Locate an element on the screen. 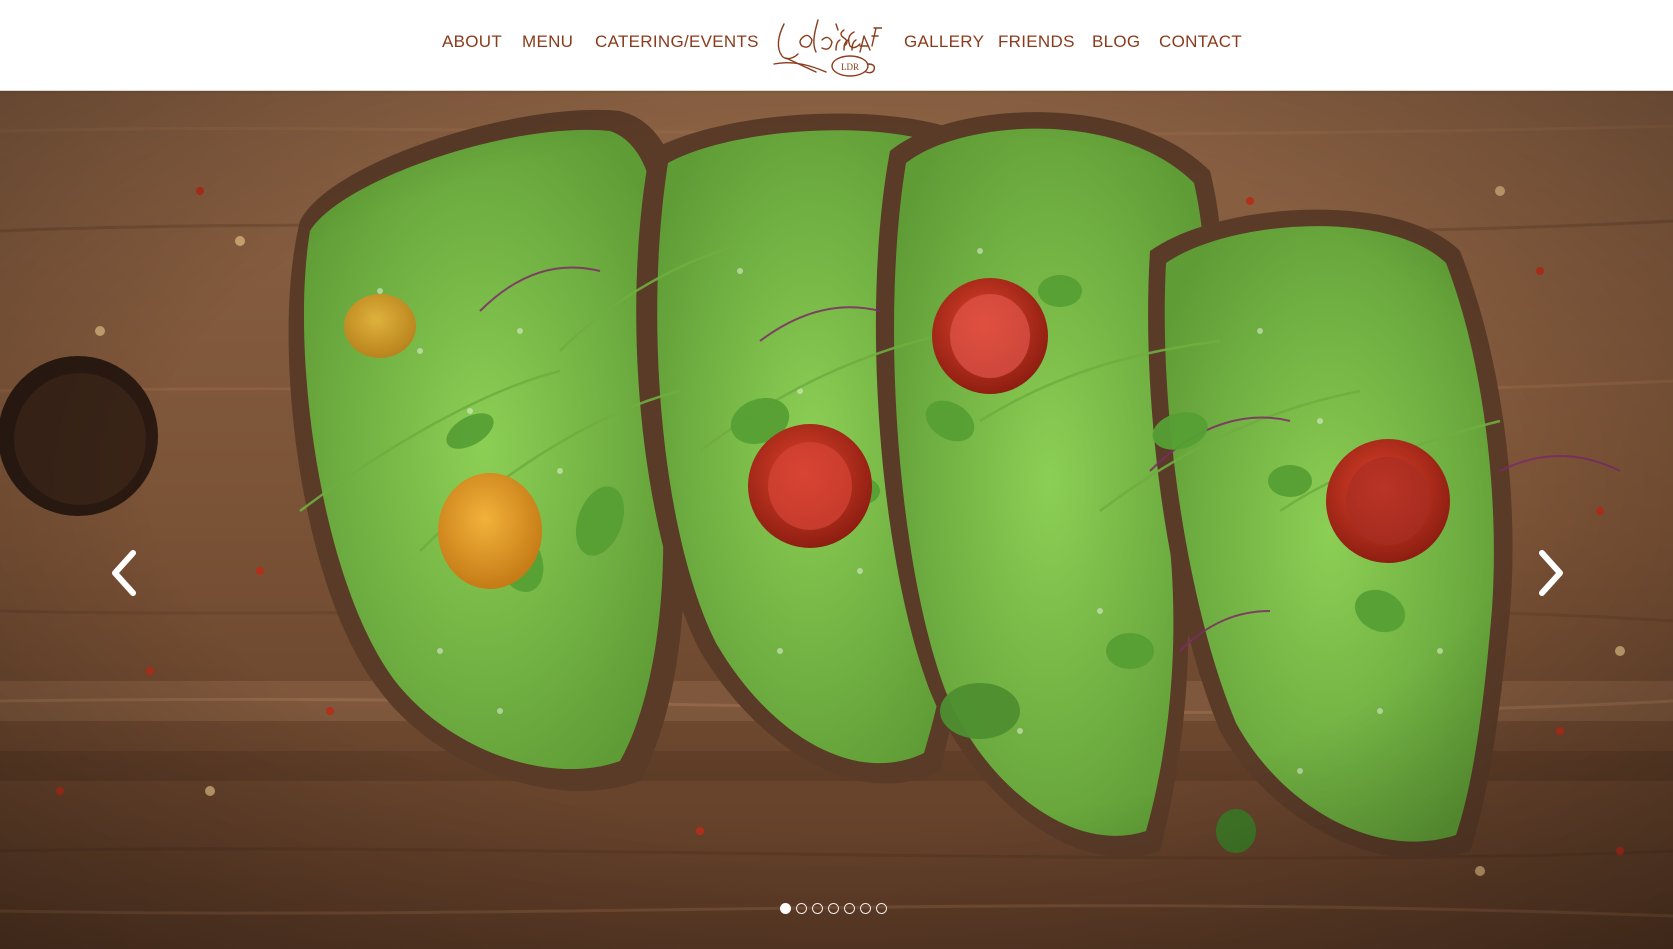 The height and width of the screenshot is (949, 1673). slider-pagination is located at coordinates (833, 909).